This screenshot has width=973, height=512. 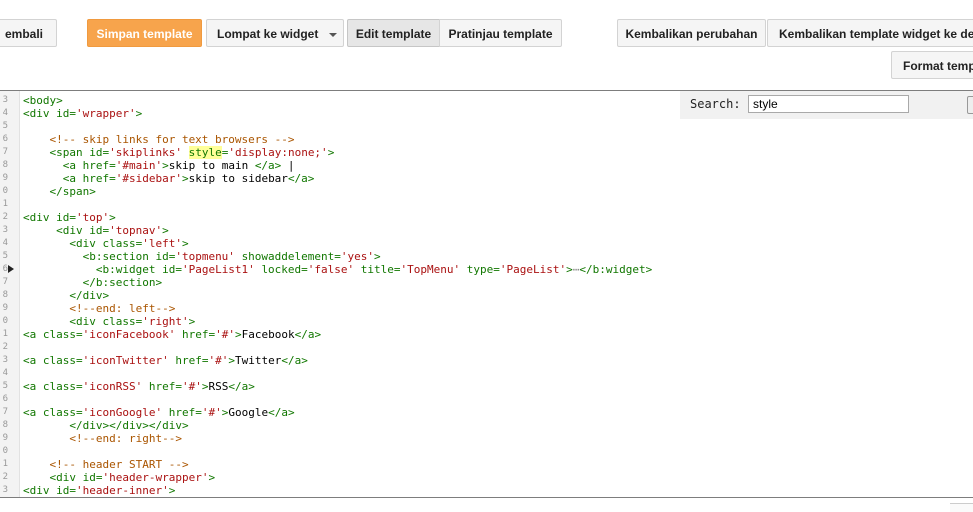 What do you see at coordinates (337, 178) in the screenshot?
I see `code-line: <a href='#sidebar'>skip to sidebar</a>` at bounding box center [337, 178].